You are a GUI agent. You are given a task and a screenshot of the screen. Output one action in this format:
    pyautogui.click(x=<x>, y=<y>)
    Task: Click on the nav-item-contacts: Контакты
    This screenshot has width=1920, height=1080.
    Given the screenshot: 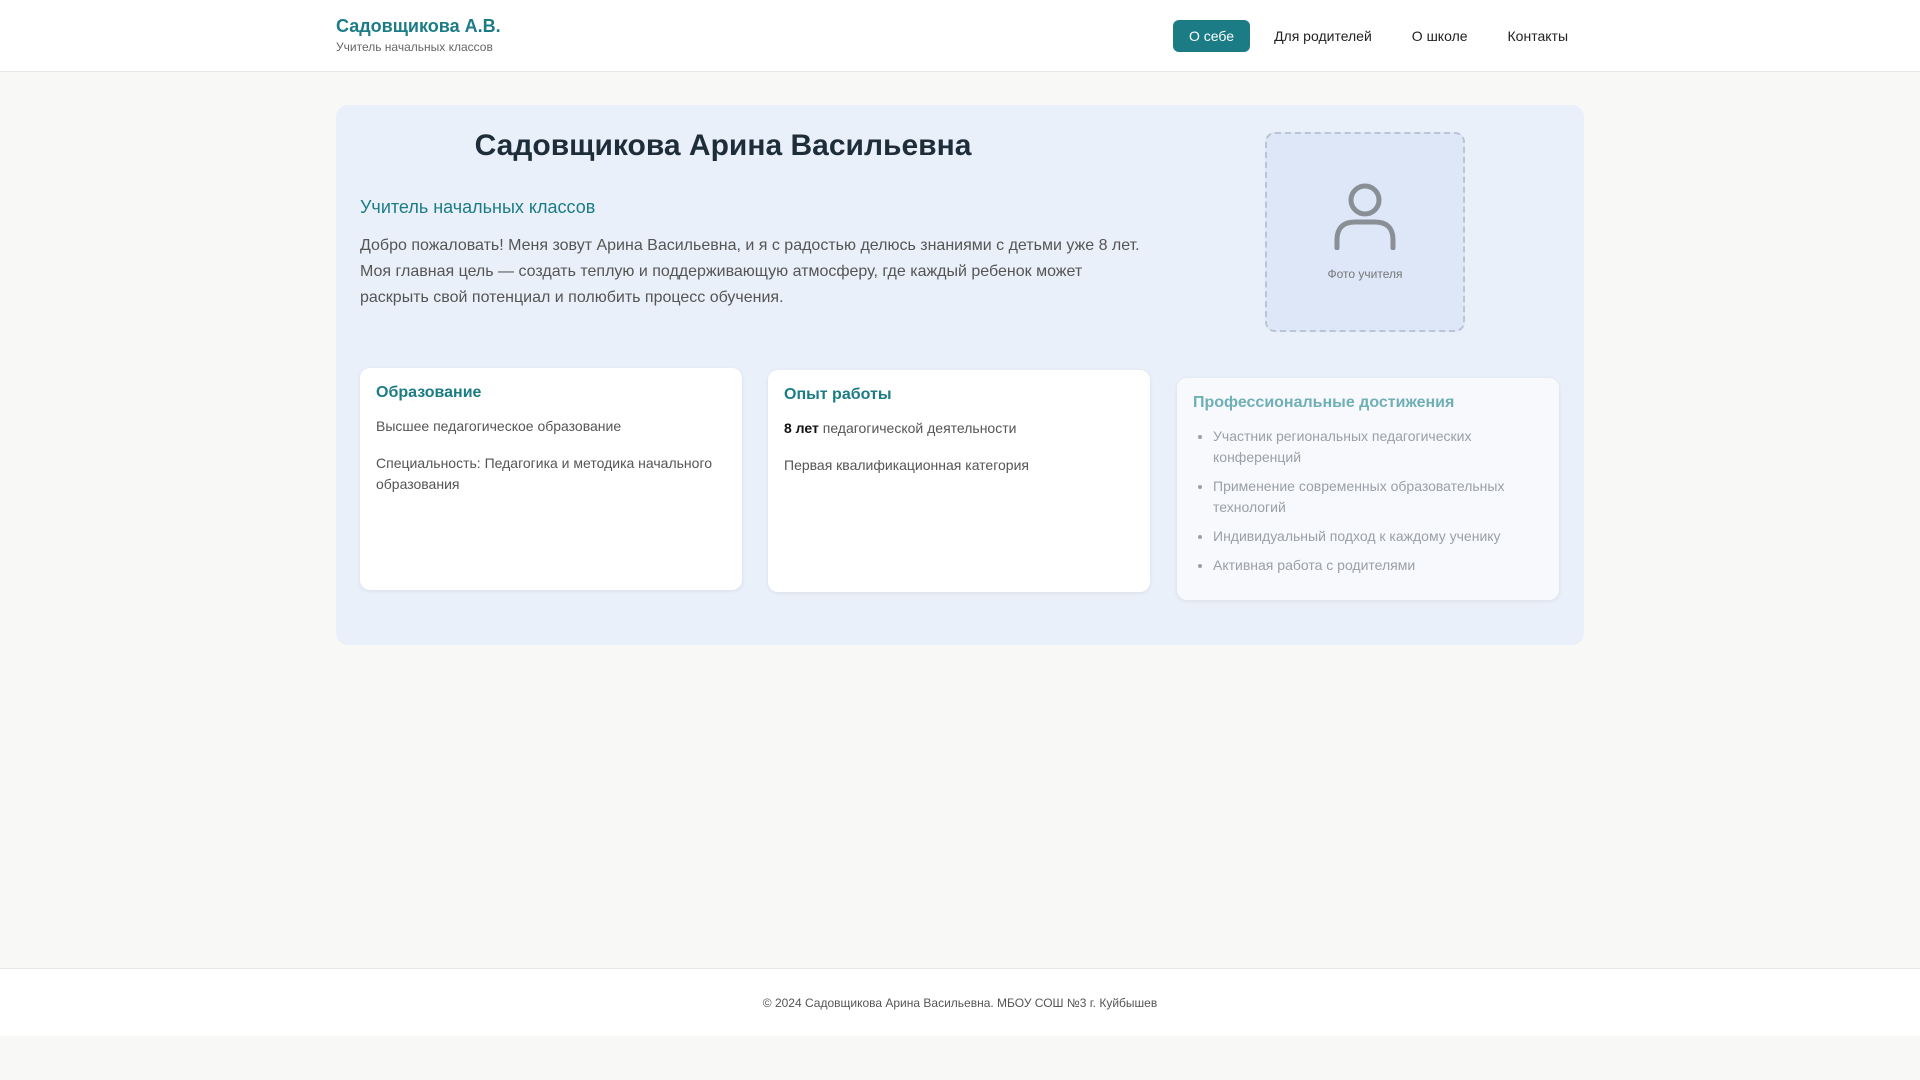 What is the action you would take?
    pyautogui.click(x=1538, y=36)
    